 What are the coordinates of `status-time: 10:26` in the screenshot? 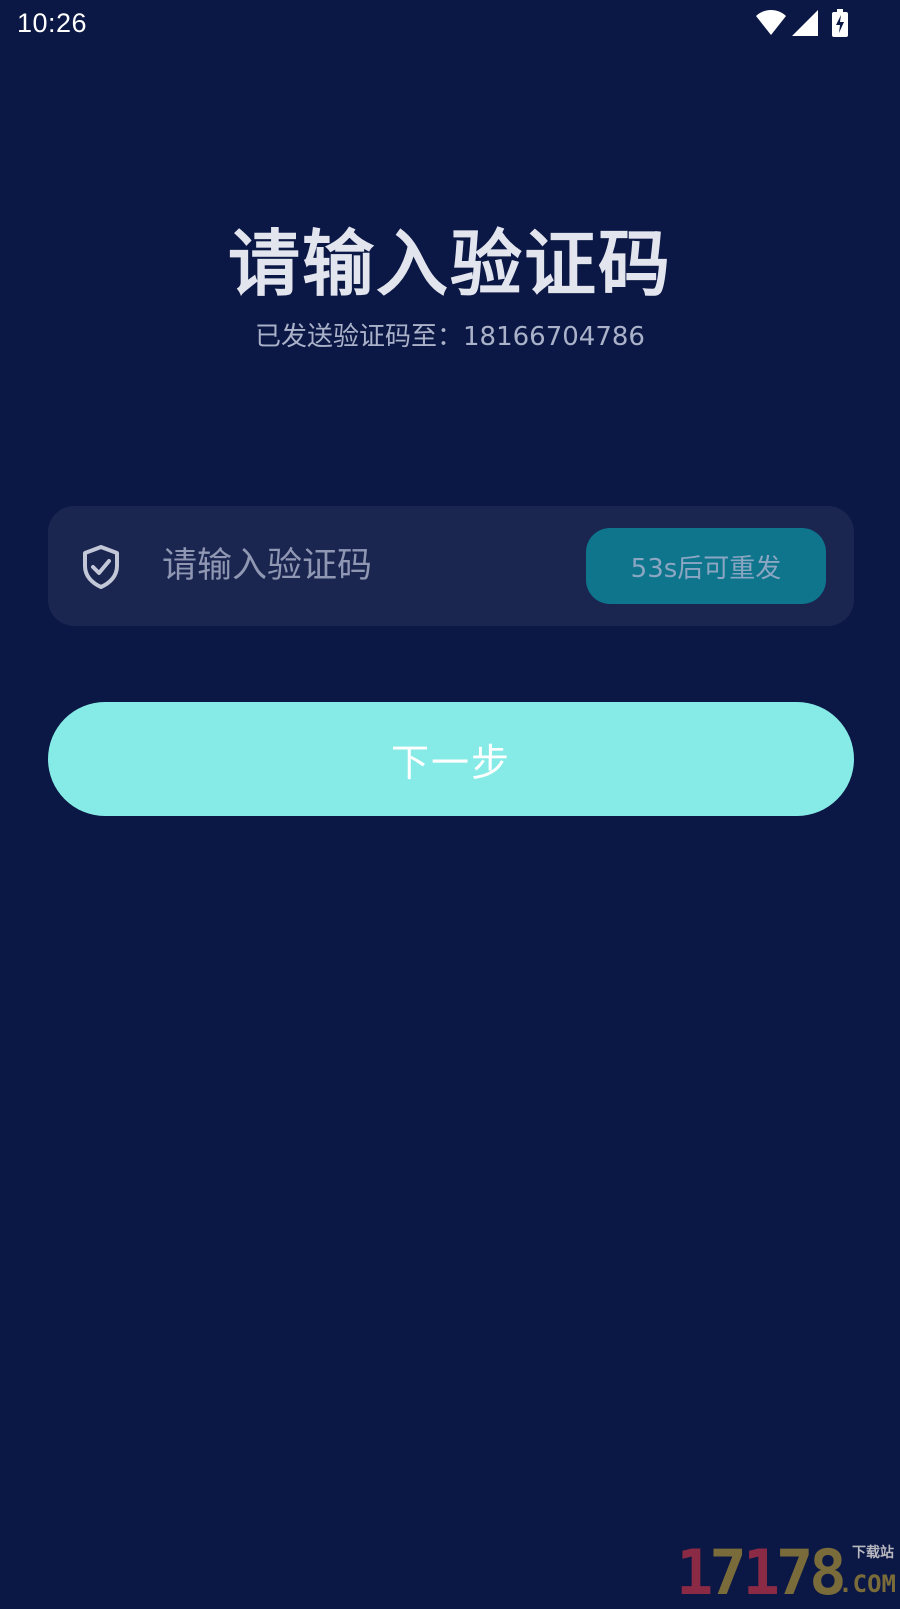 It's located at (52, 23).